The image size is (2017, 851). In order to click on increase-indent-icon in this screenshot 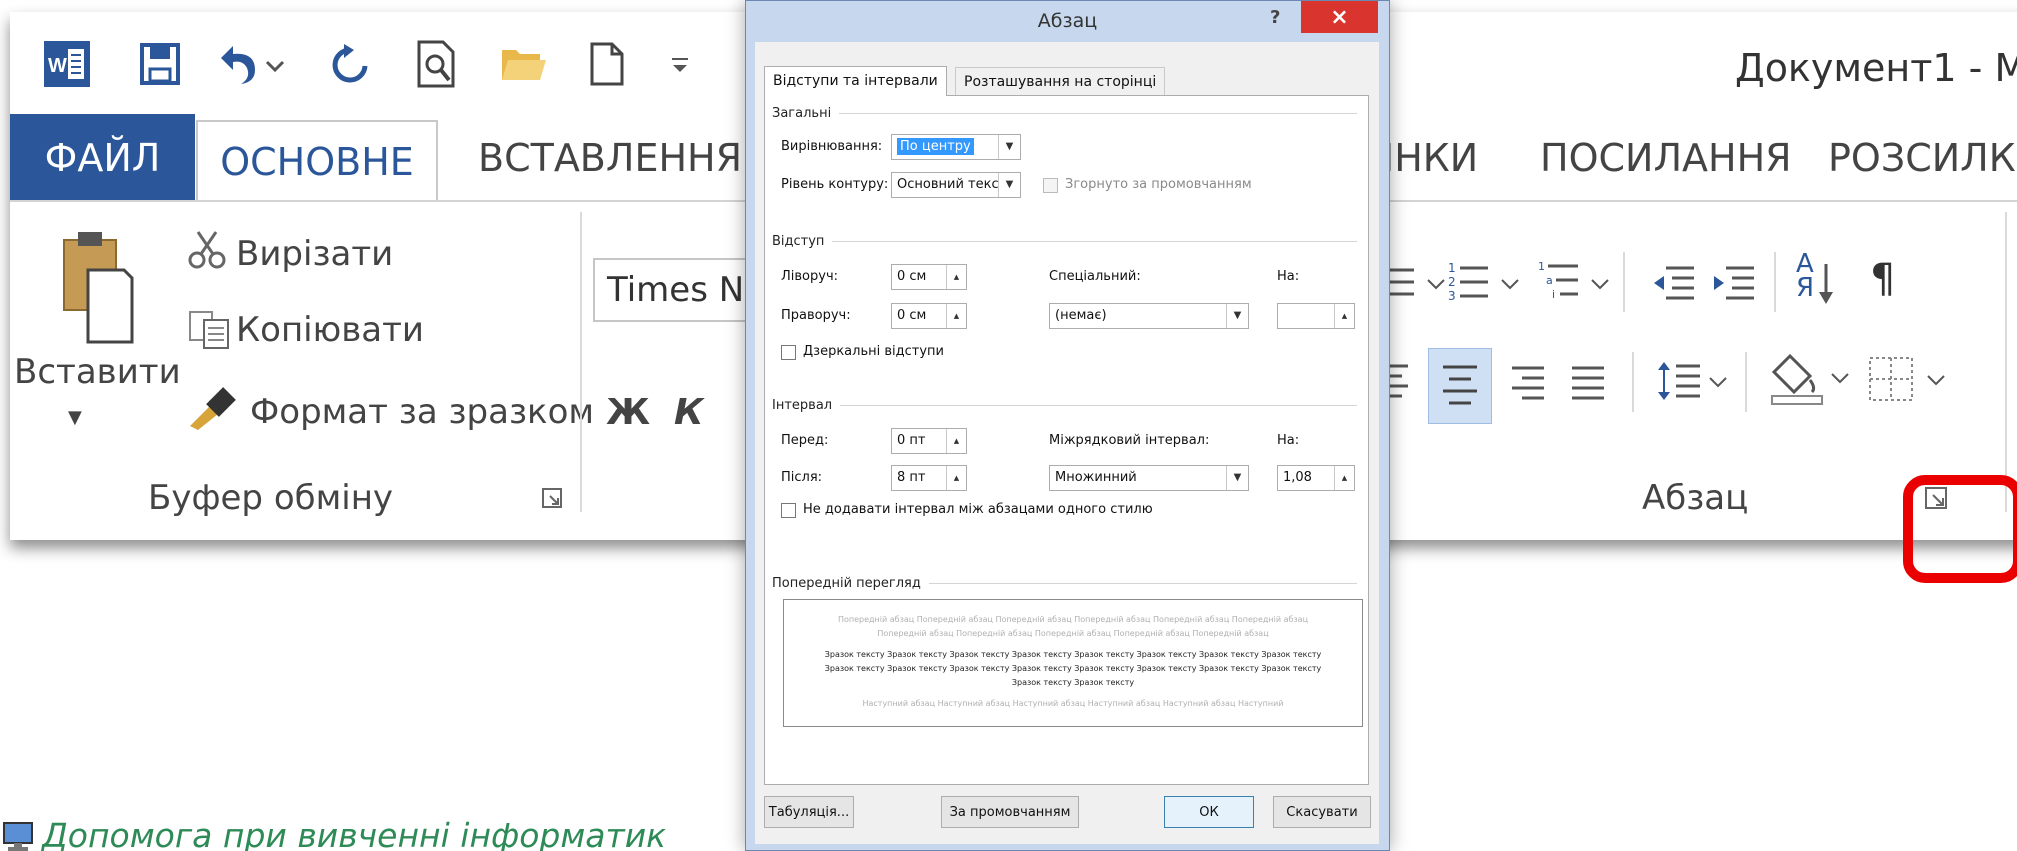, I will do `click(1733, 284)`.